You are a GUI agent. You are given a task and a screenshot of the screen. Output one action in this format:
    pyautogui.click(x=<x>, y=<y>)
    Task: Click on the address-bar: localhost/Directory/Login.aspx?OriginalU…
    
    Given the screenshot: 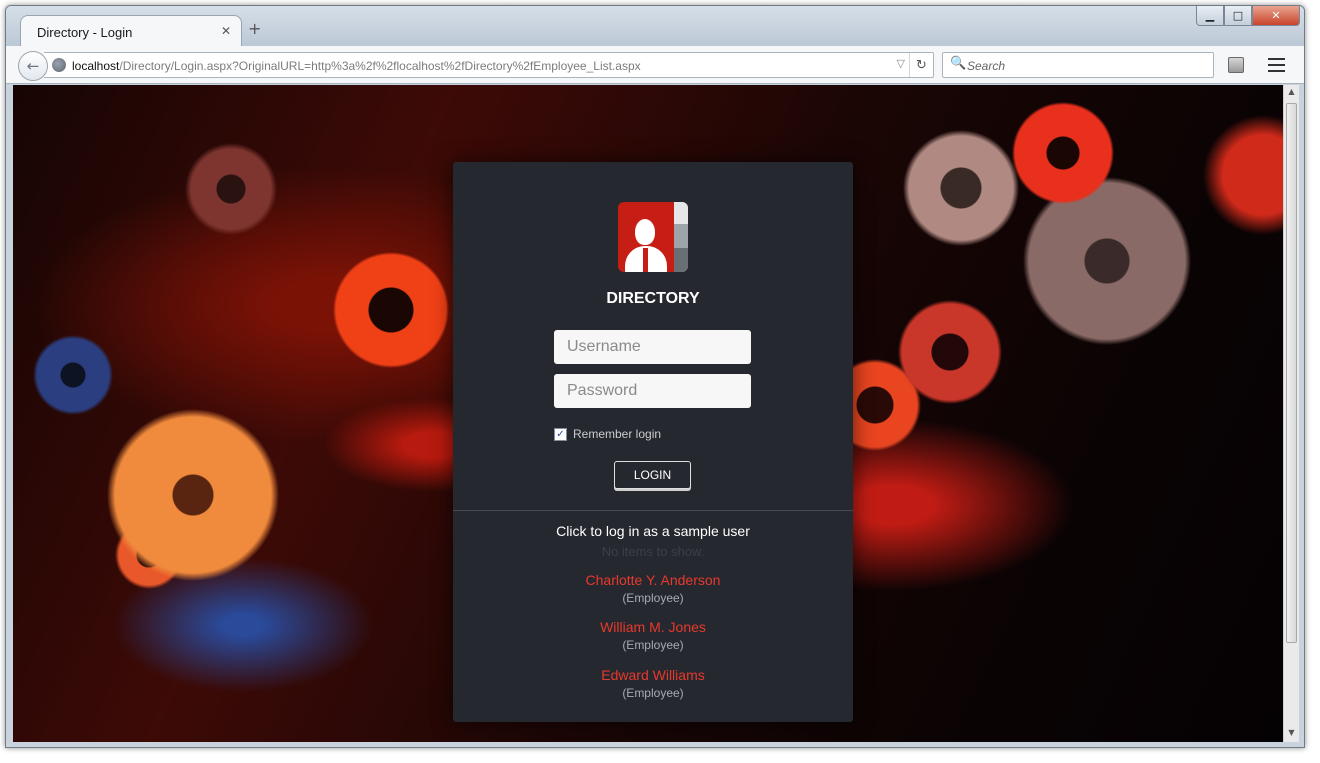 What is the action you would take?
    pyautogui.click(x=489, y=65)
    